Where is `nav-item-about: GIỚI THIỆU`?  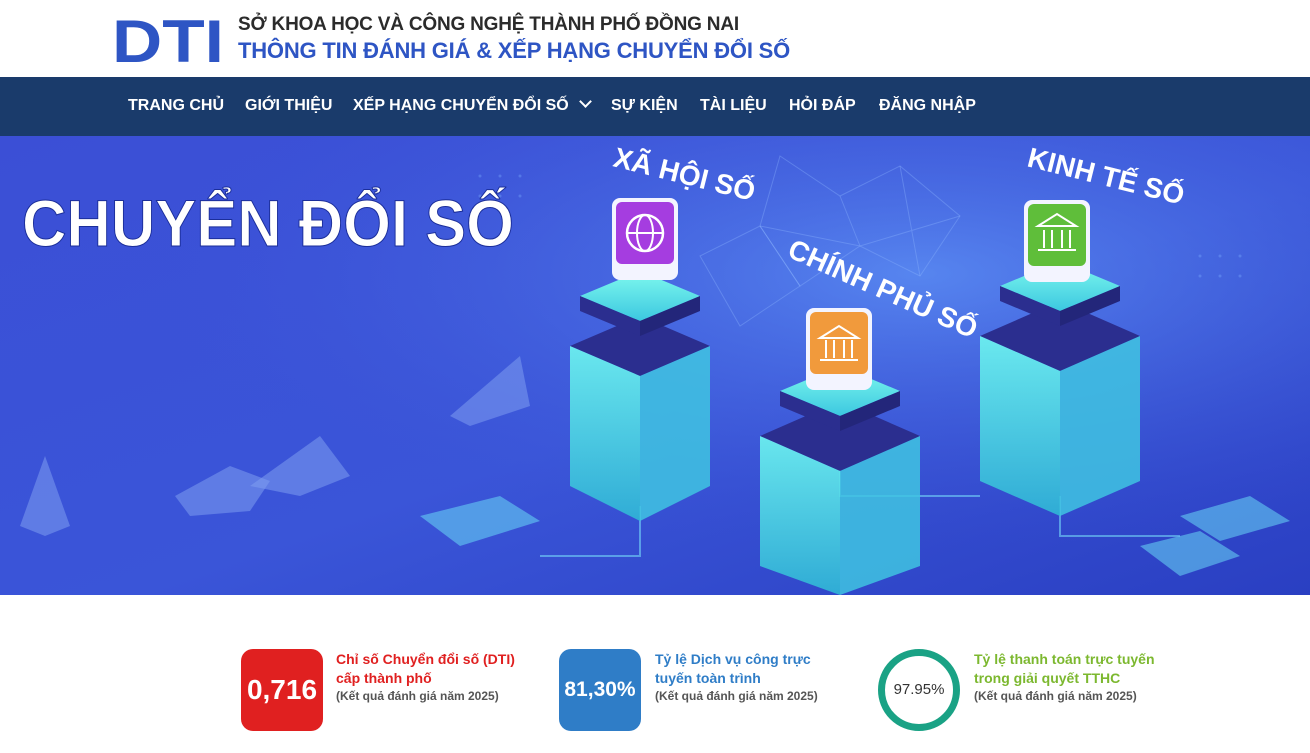 nav-item-about: GIỚI THIỆU is located at coordinates (288, 106).